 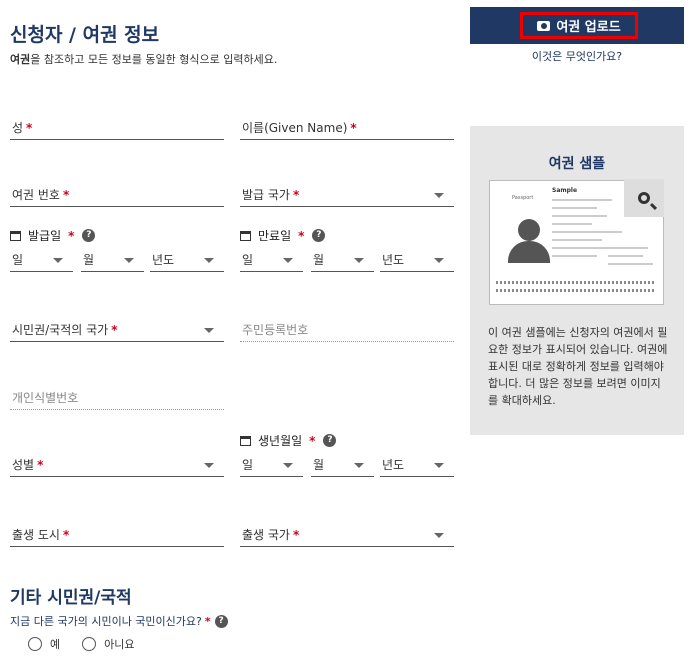 What do you see at coordinates (347, 536) in the screenshot?
I see `birth-country-select: 출생 국가 *` at bounding box center [347, 536].